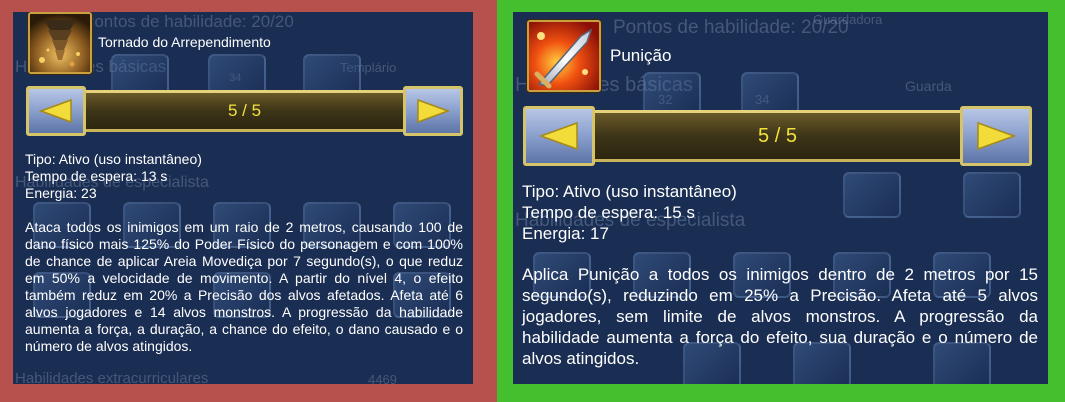 This screenshot has height=402, width=1065. What do you see at coordinates (96, 176) in the screenshot?
I see `skill-cooldown: Tempo de espera: 13 s` at bounding box center [96, 176].